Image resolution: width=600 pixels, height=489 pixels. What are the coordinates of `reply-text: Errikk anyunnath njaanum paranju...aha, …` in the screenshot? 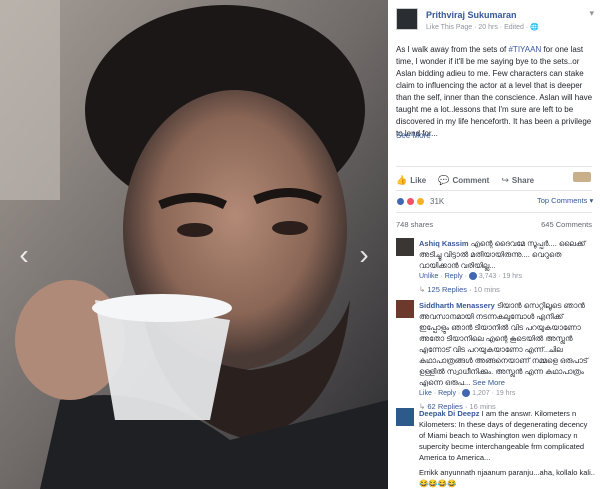 It's located at (507, 478).